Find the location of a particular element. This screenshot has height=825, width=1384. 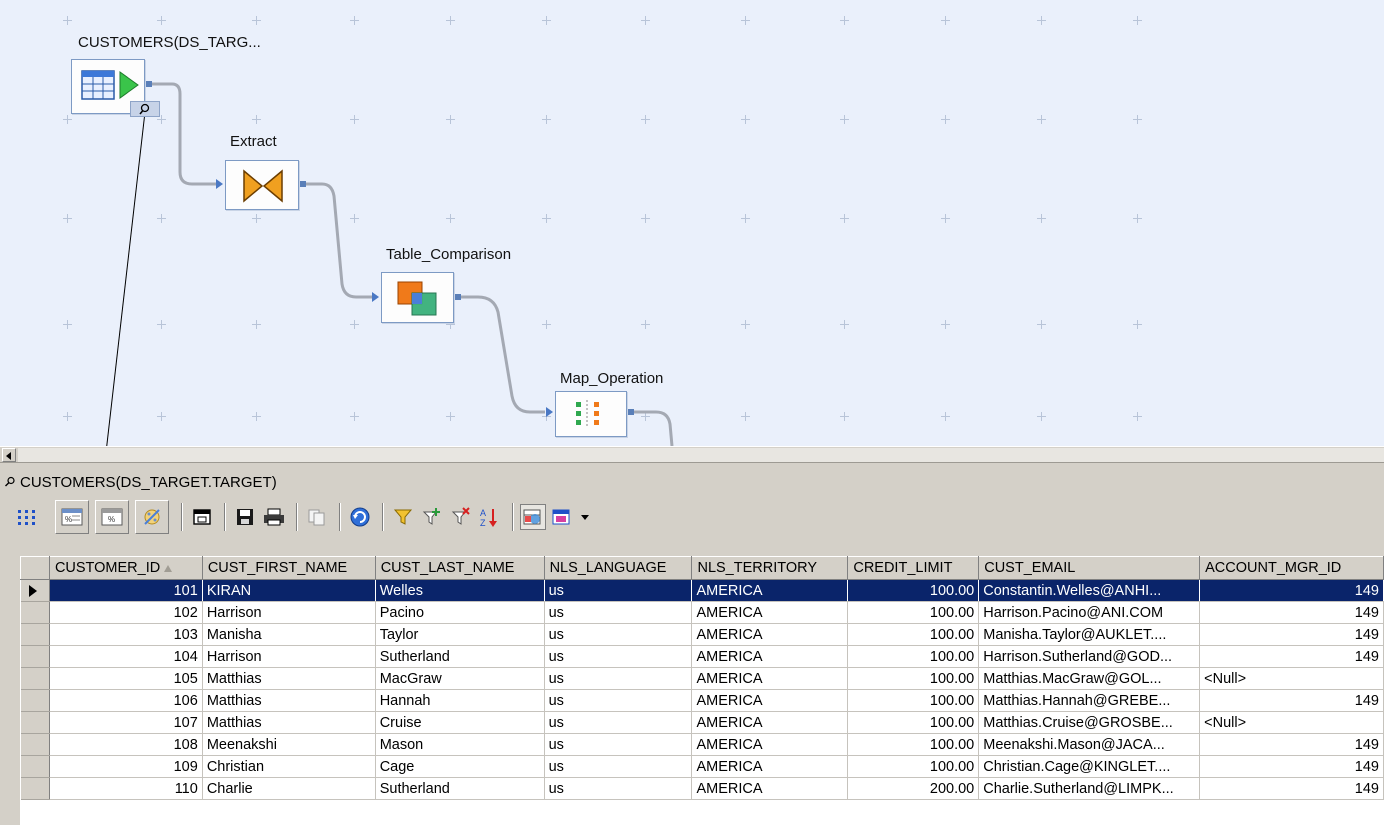

table-cell: Welles is located at coordinates (460, 590).